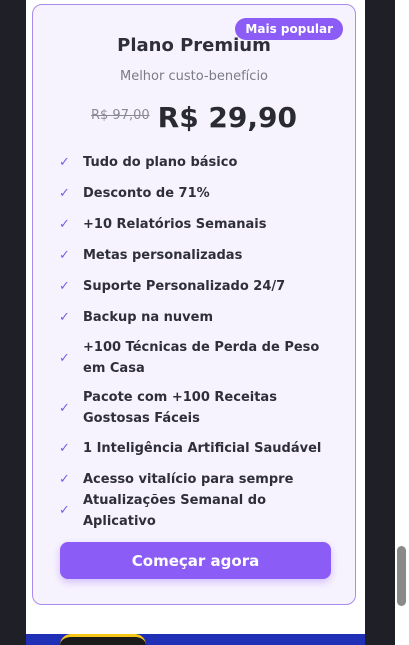  Describe the element at coordinates (163, 255) in the screenshot. I see `feature-label: Metas personalizadas` at that location.